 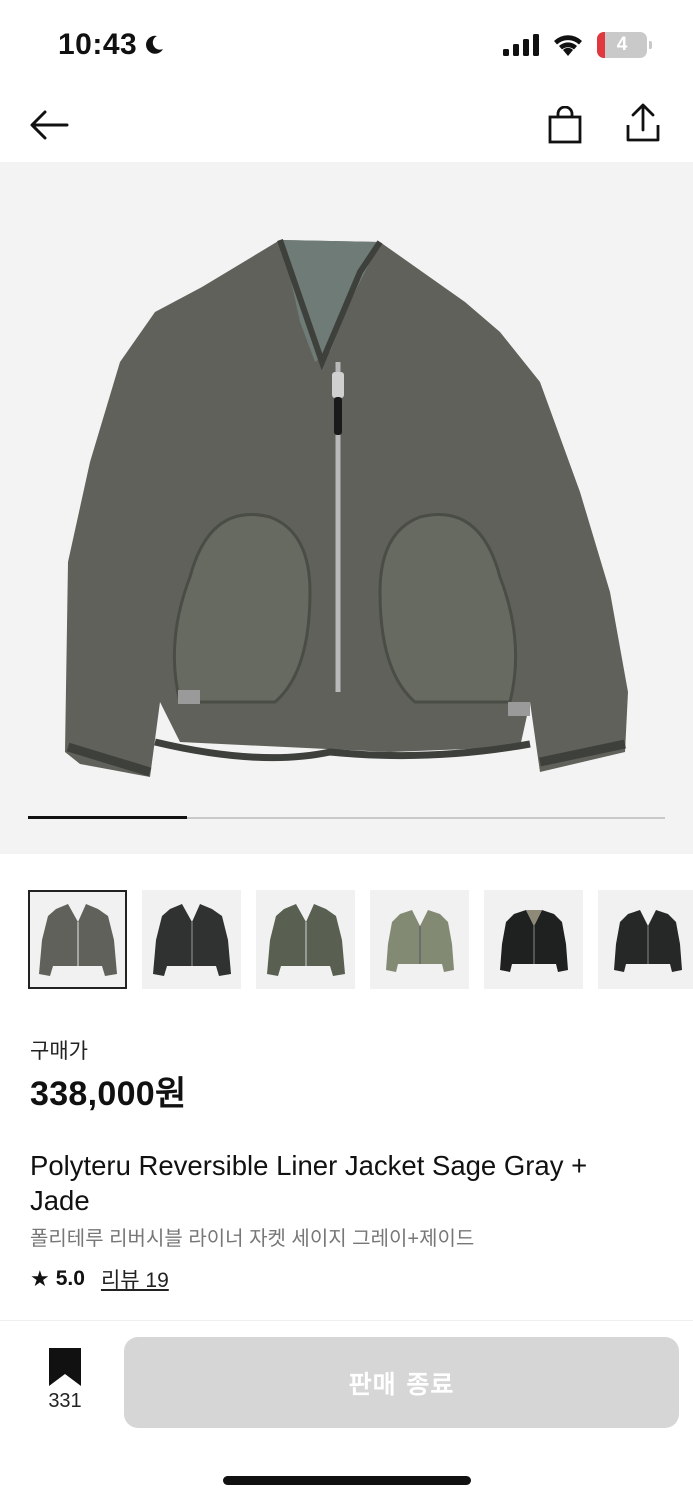 What do you see at coordinates (108, 817) in the screenshot?
I see `gallery-progress-fill` at bounding box center [108, 817].